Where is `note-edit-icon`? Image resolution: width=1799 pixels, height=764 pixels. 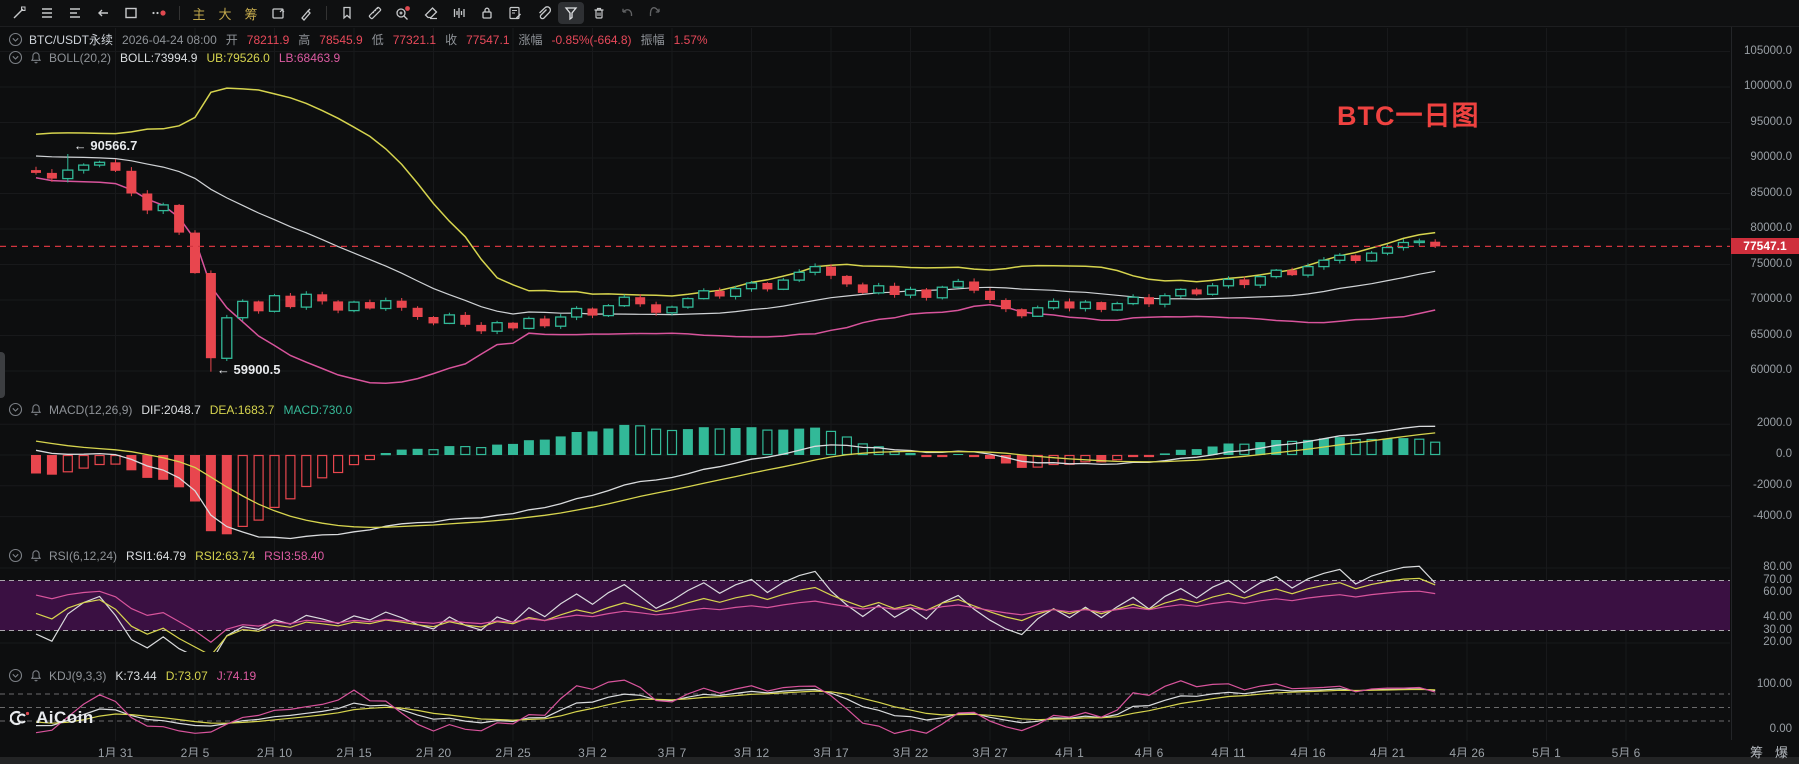
note-edit-icon is located at coordinates (515, 13).